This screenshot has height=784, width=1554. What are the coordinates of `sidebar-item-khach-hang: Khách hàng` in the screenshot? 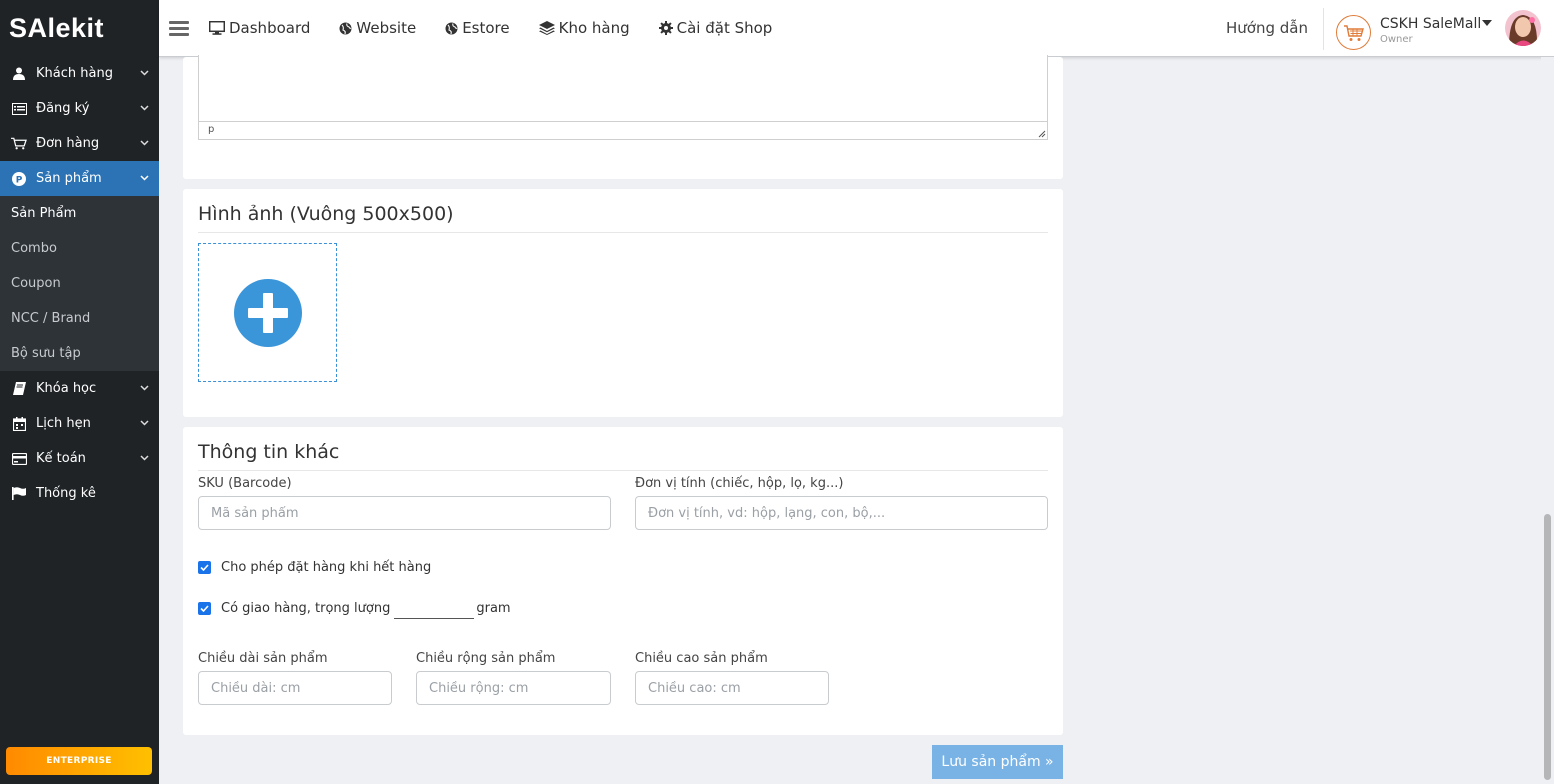 It's located at (79, 73).